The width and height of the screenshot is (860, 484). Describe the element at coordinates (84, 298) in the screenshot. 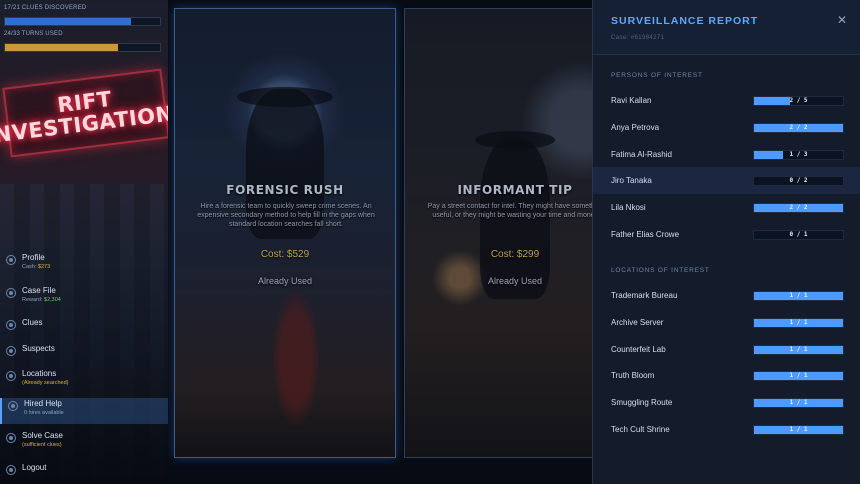

I see `sidebar-item-case-file: Case File Reward: $2,304` at that location.